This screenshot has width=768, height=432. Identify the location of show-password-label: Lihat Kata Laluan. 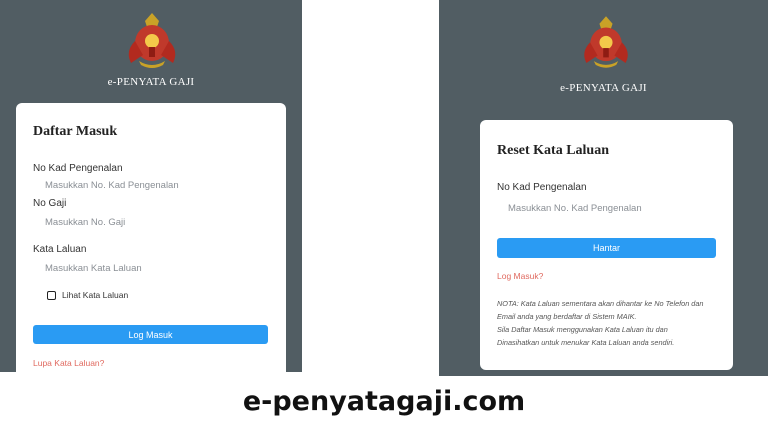
(95, 295).